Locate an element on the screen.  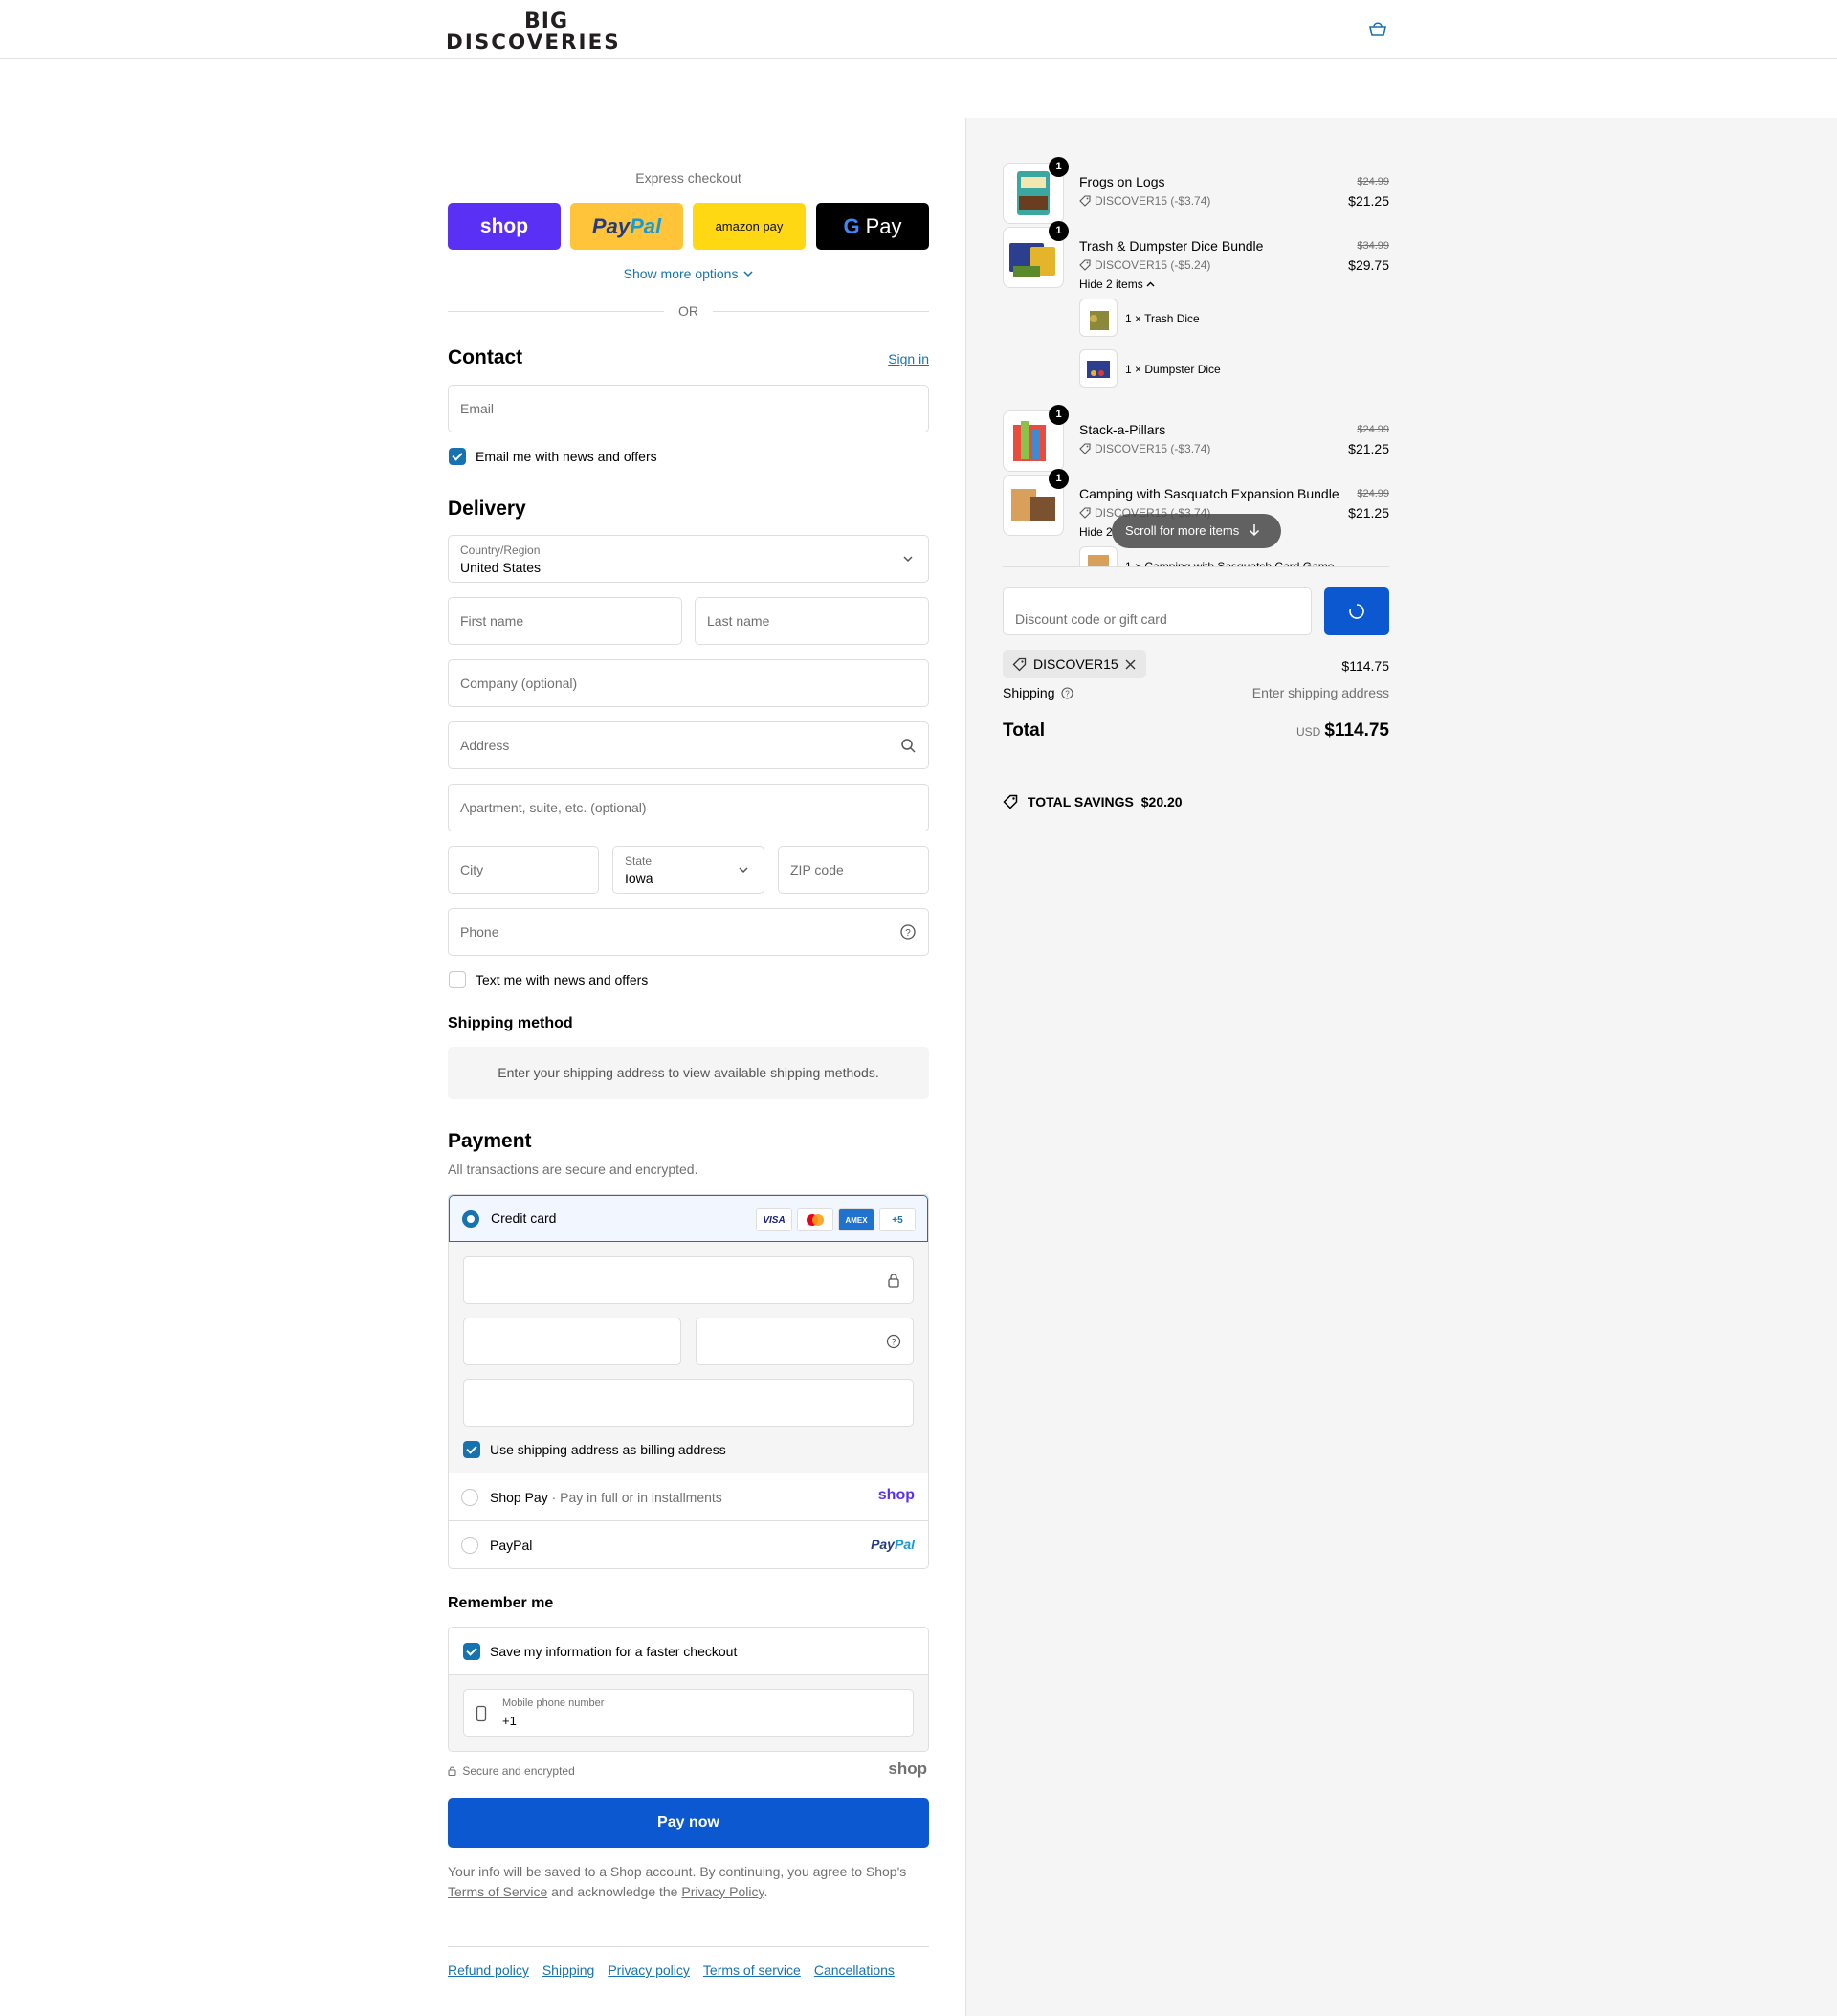
sub-item-name: 1 × Trash Dice is located at coordinates (1162, 318).